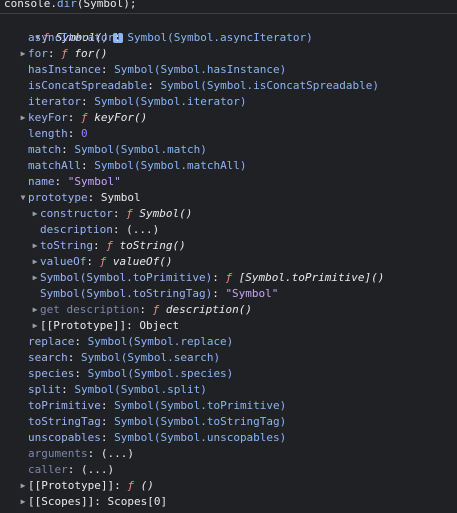 This screenshot has width=457, height=513. What do you see at coordinates (126, 293) in the screenshot?
I see `property-key: Symbol(Symbol.toStringTag)` at bounding box center [126, 293].